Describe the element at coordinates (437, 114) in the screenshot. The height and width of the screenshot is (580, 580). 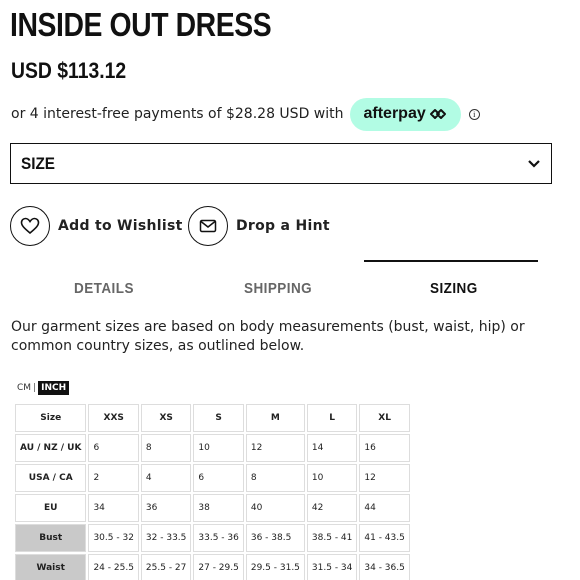
I see `afterpay-loop-icon` at that location.